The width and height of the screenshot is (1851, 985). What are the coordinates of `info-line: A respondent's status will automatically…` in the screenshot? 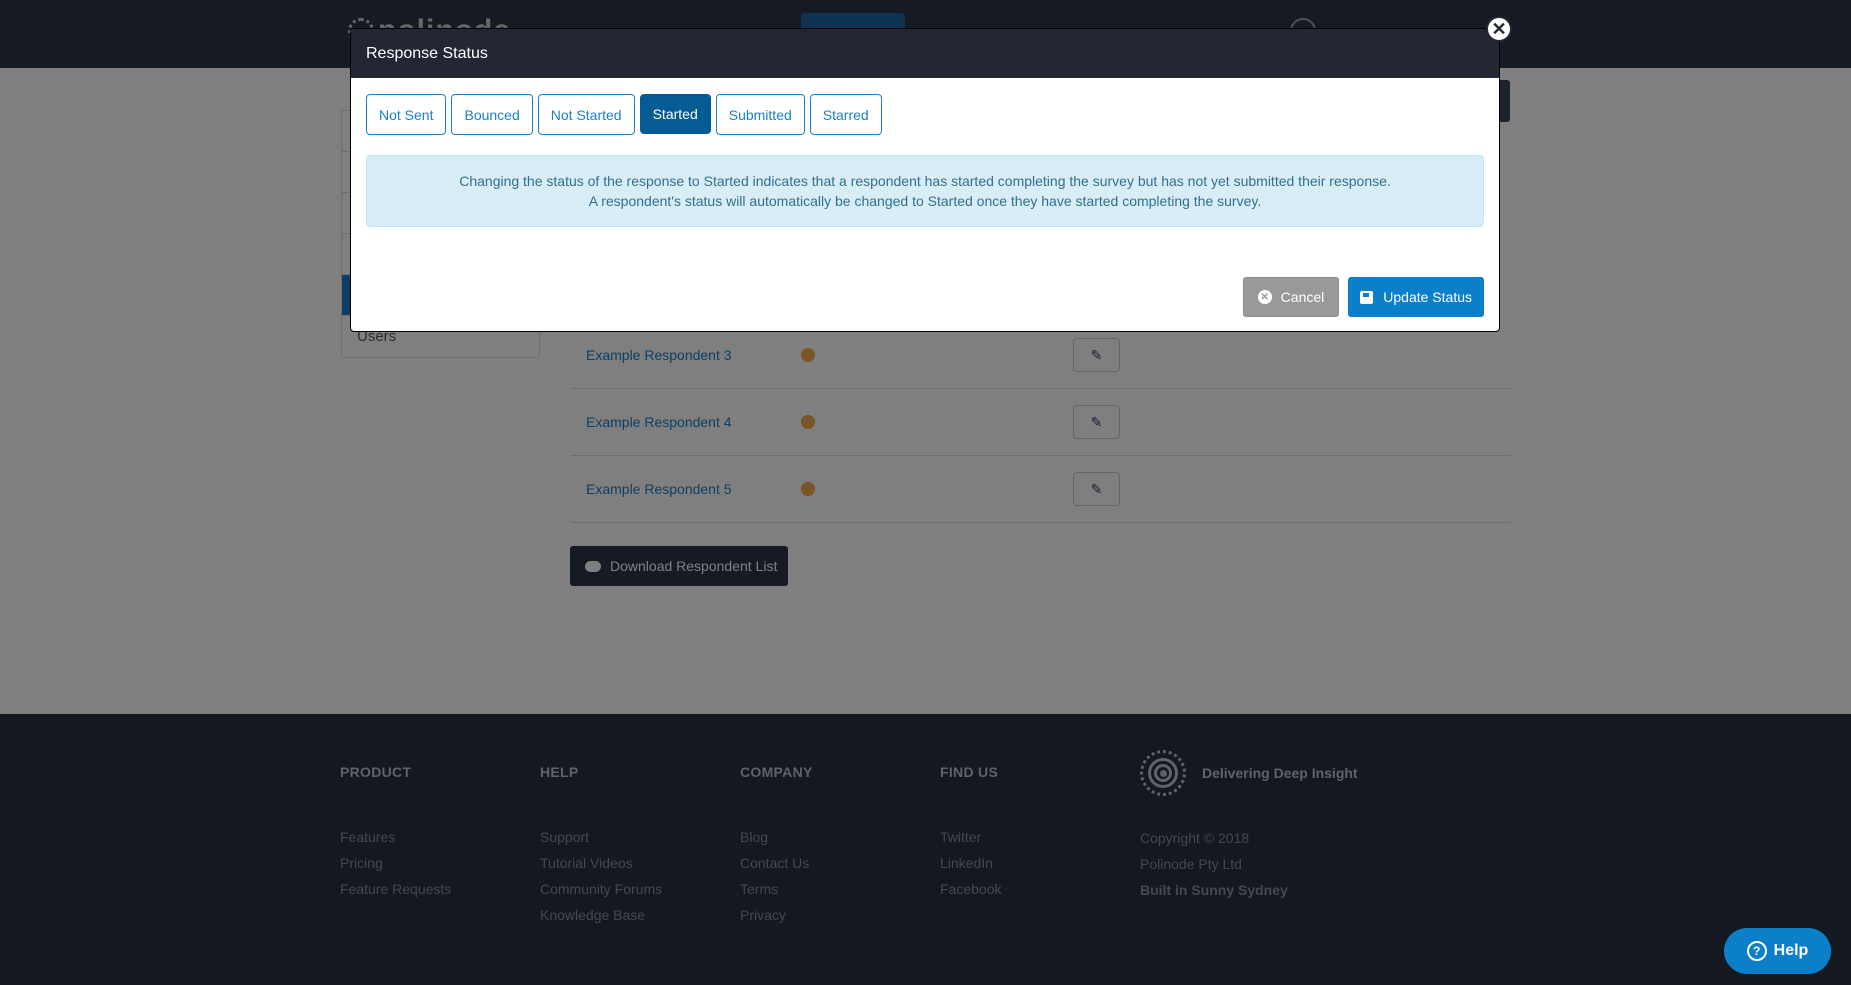 It's located at (925, 201).